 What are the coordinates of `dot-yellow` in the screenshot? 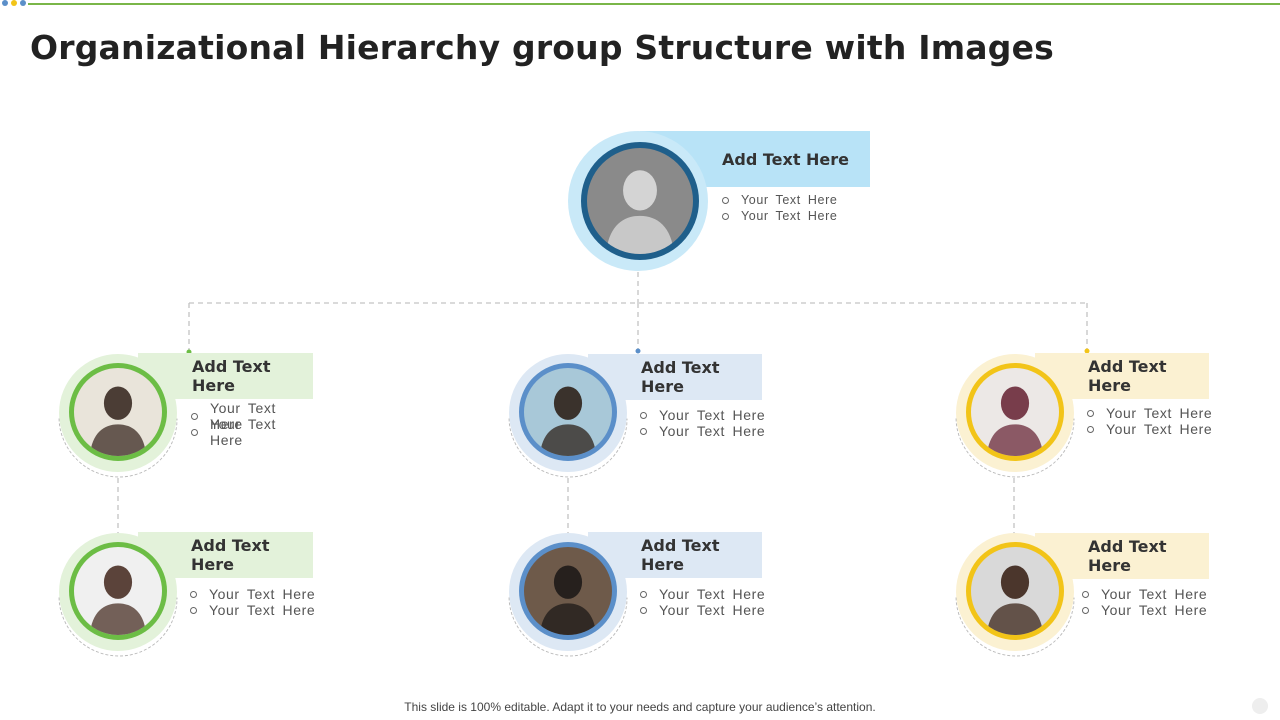 It's located at (14, 3).